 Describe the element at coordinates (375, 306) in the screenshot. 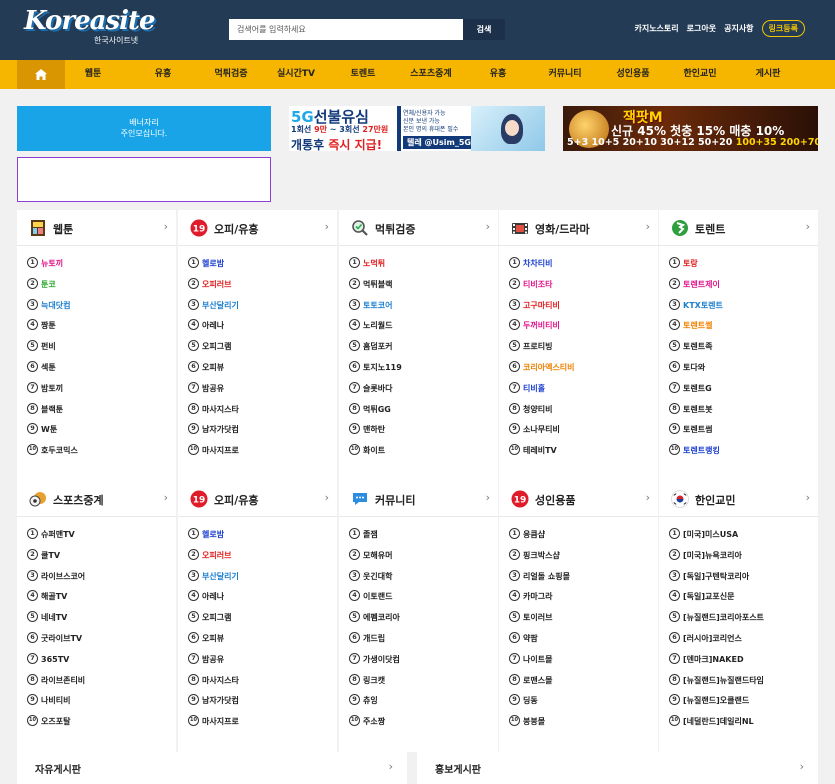

I see `site-link: 3 토토코어` at that location.